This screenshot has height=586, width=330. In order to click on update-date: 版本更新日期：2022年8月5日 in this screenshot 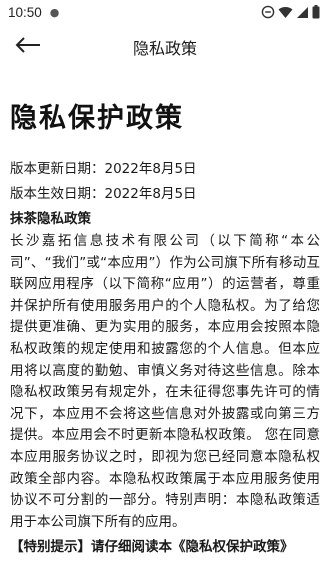, I will do `click(103, 169)`.